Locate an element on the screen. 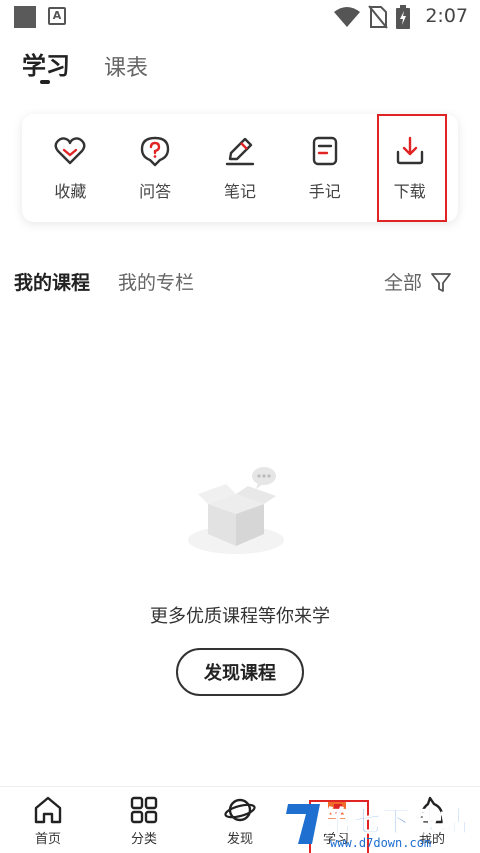  tool-label: 手记 is located at coordinates (324, 191).